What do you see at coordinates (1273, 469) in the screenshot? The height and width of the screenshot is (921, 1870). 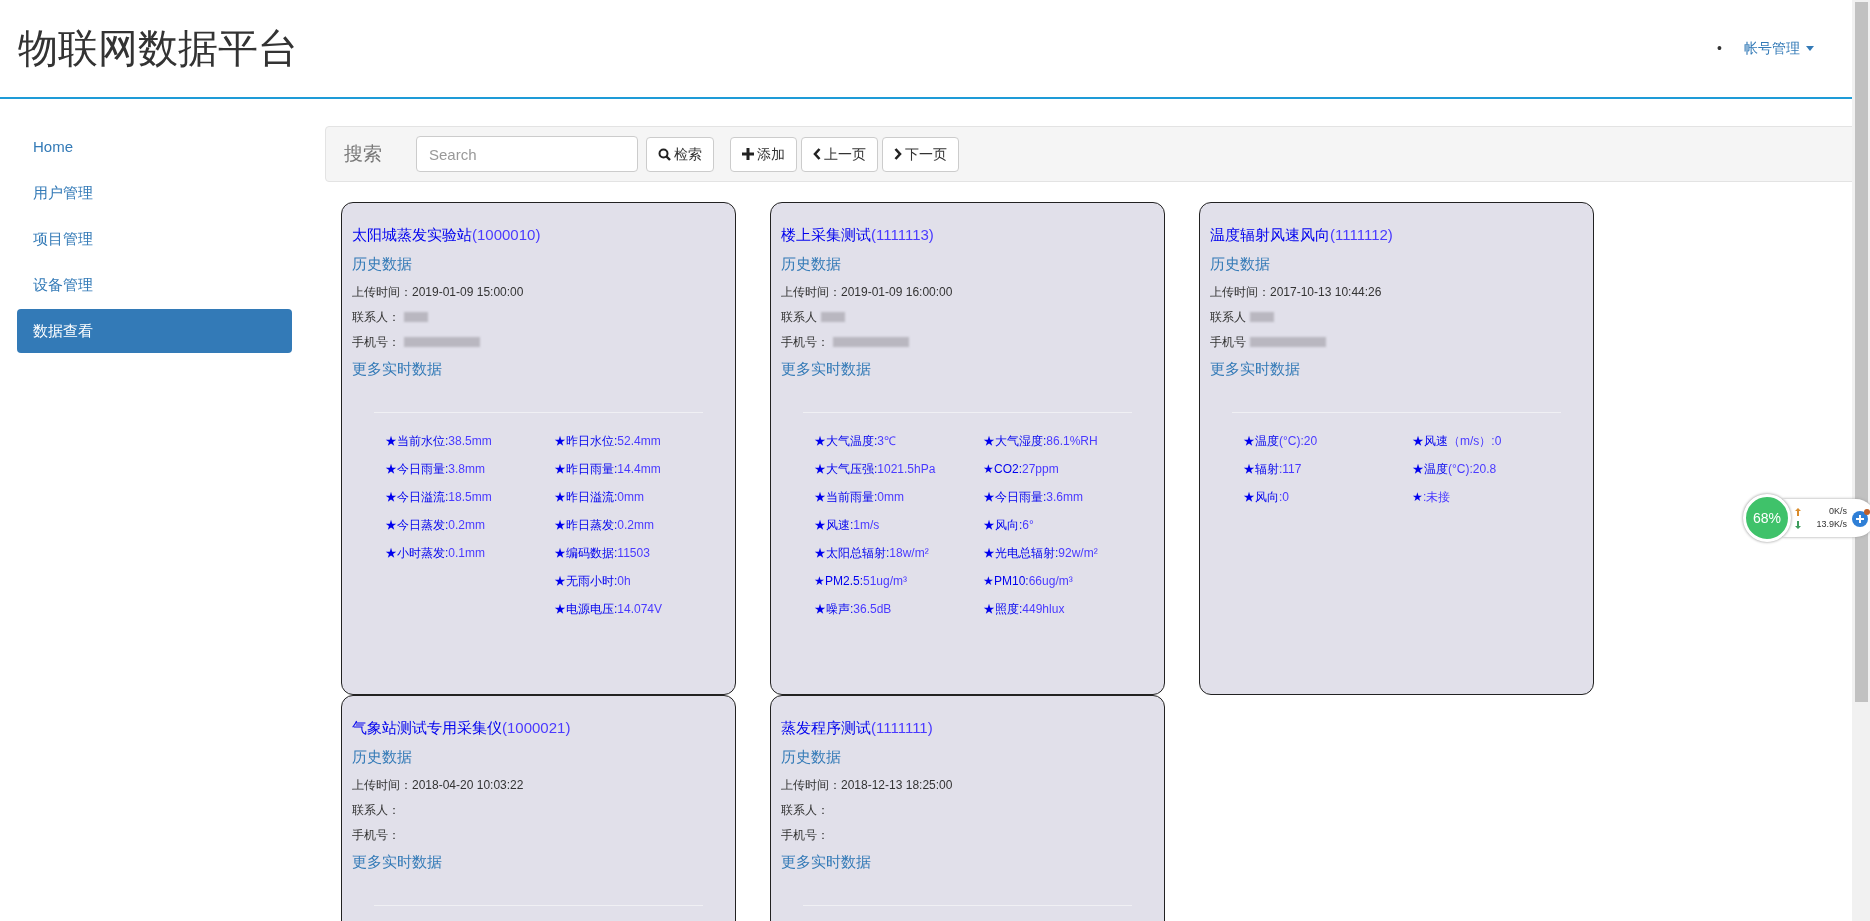 I see `reading: ★辐射:117` at bounding box center [1273, 469].